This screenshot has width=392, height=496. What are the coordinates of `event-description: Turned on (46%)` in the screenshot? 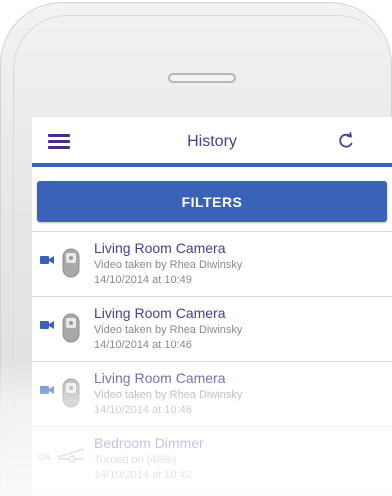 It's located at (135, 460).